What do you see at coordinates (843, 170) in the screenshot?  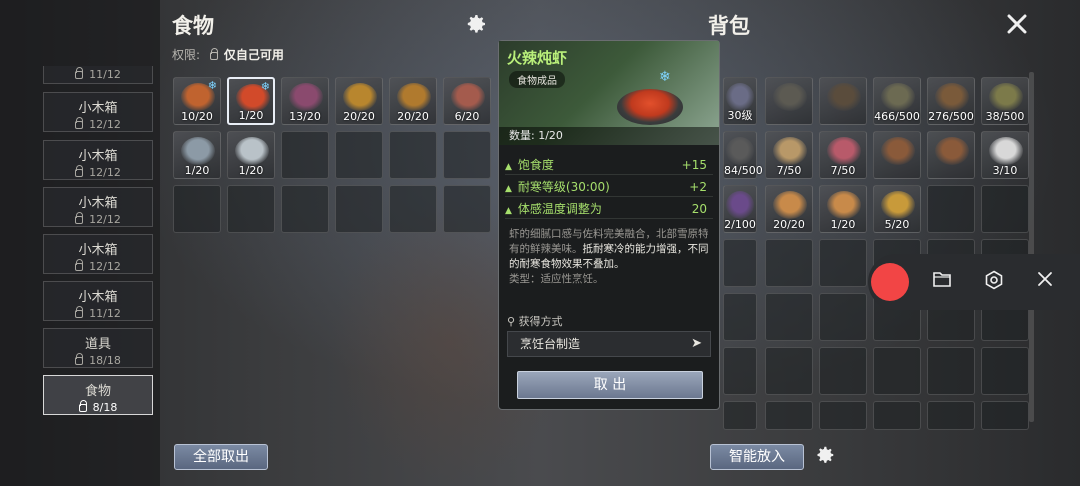 I see `item-quantity: 7/50` at bounding box center [843, 170].